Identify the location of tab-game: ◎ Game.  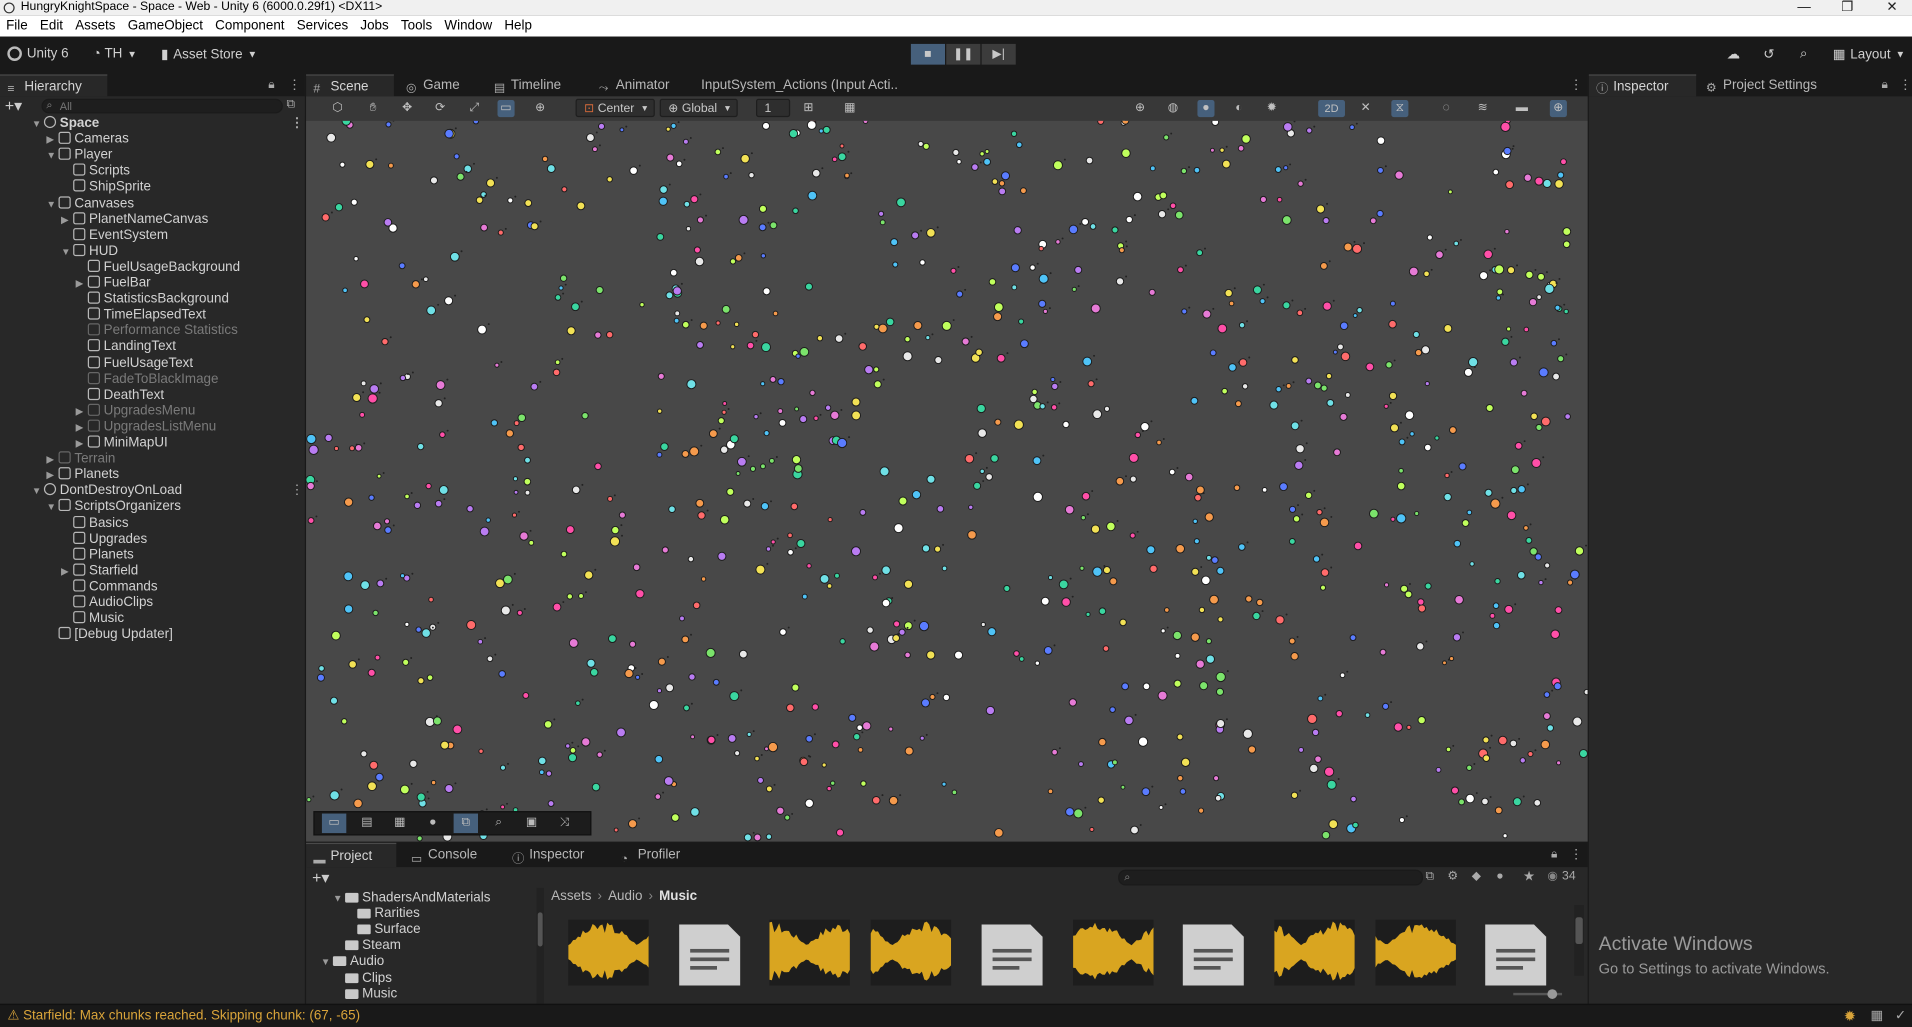
(441, 85).